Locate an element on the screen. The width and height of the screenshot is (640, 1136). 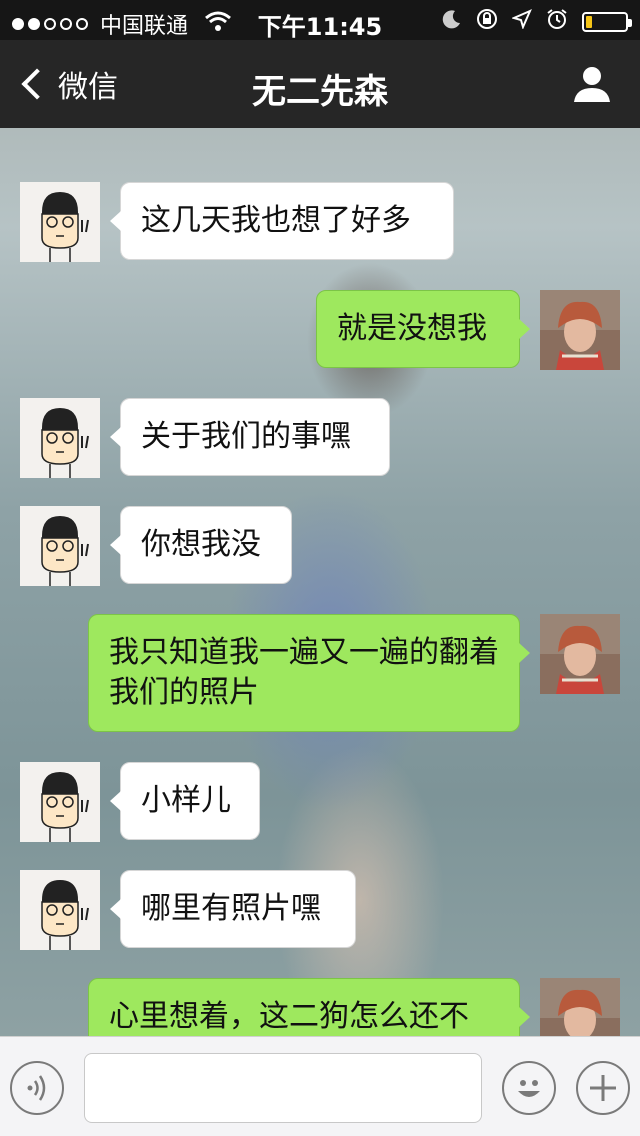
voice-button is located at coordinates (37, 1088).